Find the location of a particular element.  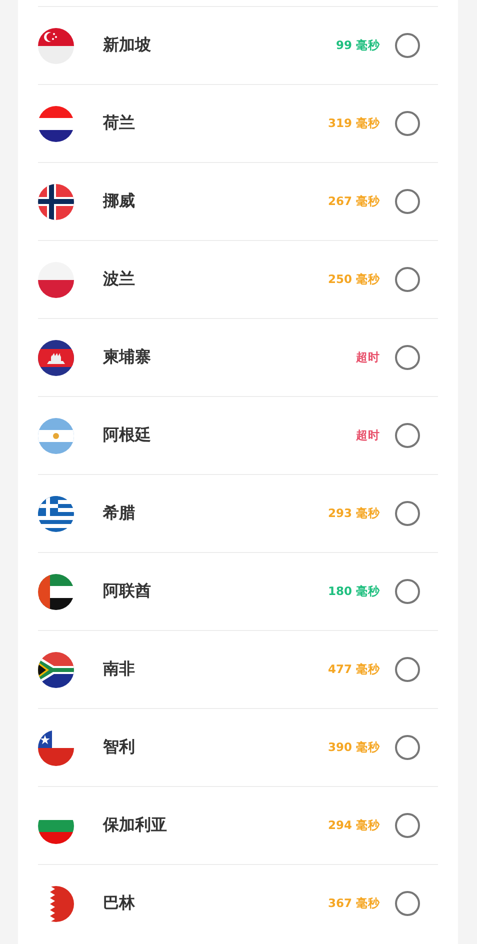

server-row: 阿联酋 180 毫秒 is located at coordinates (238, 591).